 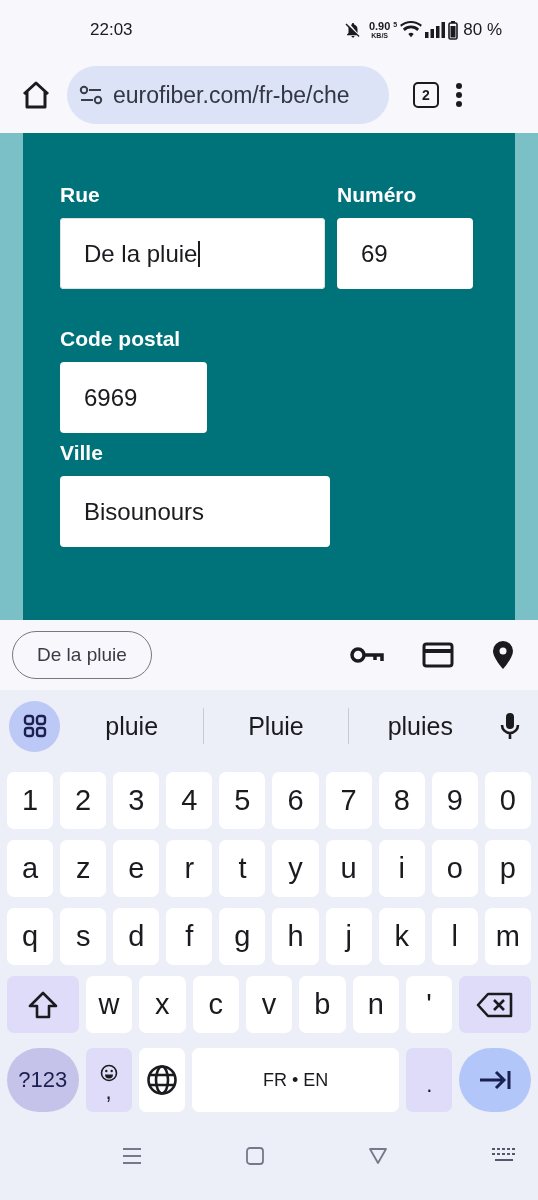 What do you see at coordinates (136, 936) in the screenshot?
I see `keyboard-key: d` at bounding box center [136, 936].